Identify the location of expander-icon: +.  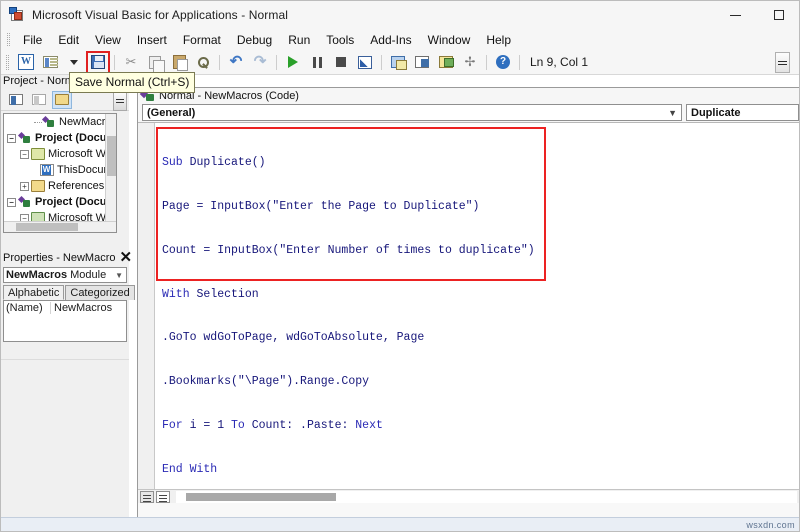
(24, 186).